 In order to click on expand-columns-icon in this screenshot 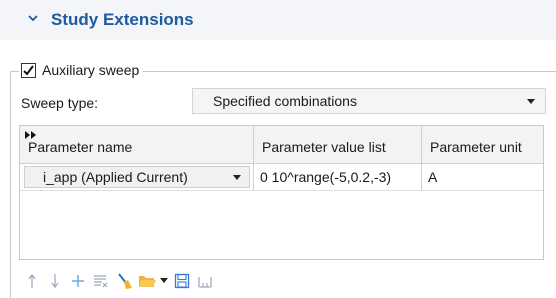, I will do `click(31, 135)`.